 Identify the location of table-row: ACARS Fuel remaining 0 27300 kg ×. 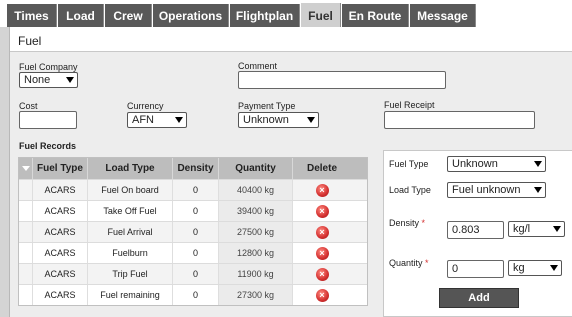
(193, 294).